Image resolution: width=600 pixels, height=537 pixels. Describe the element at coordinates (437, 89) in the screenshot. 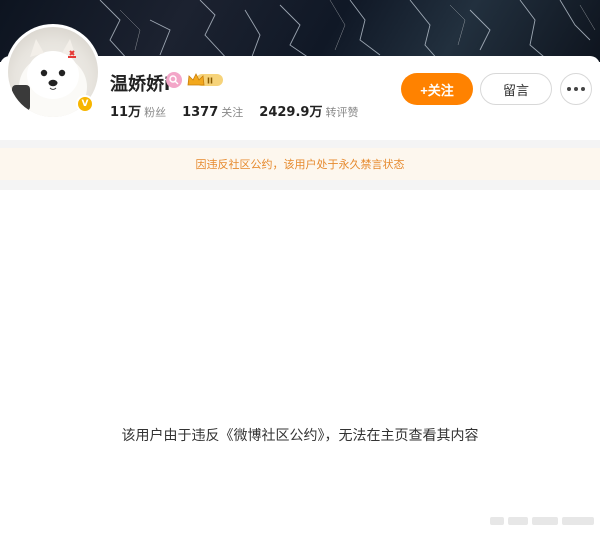

I see `follow-button: +关注` at that location.